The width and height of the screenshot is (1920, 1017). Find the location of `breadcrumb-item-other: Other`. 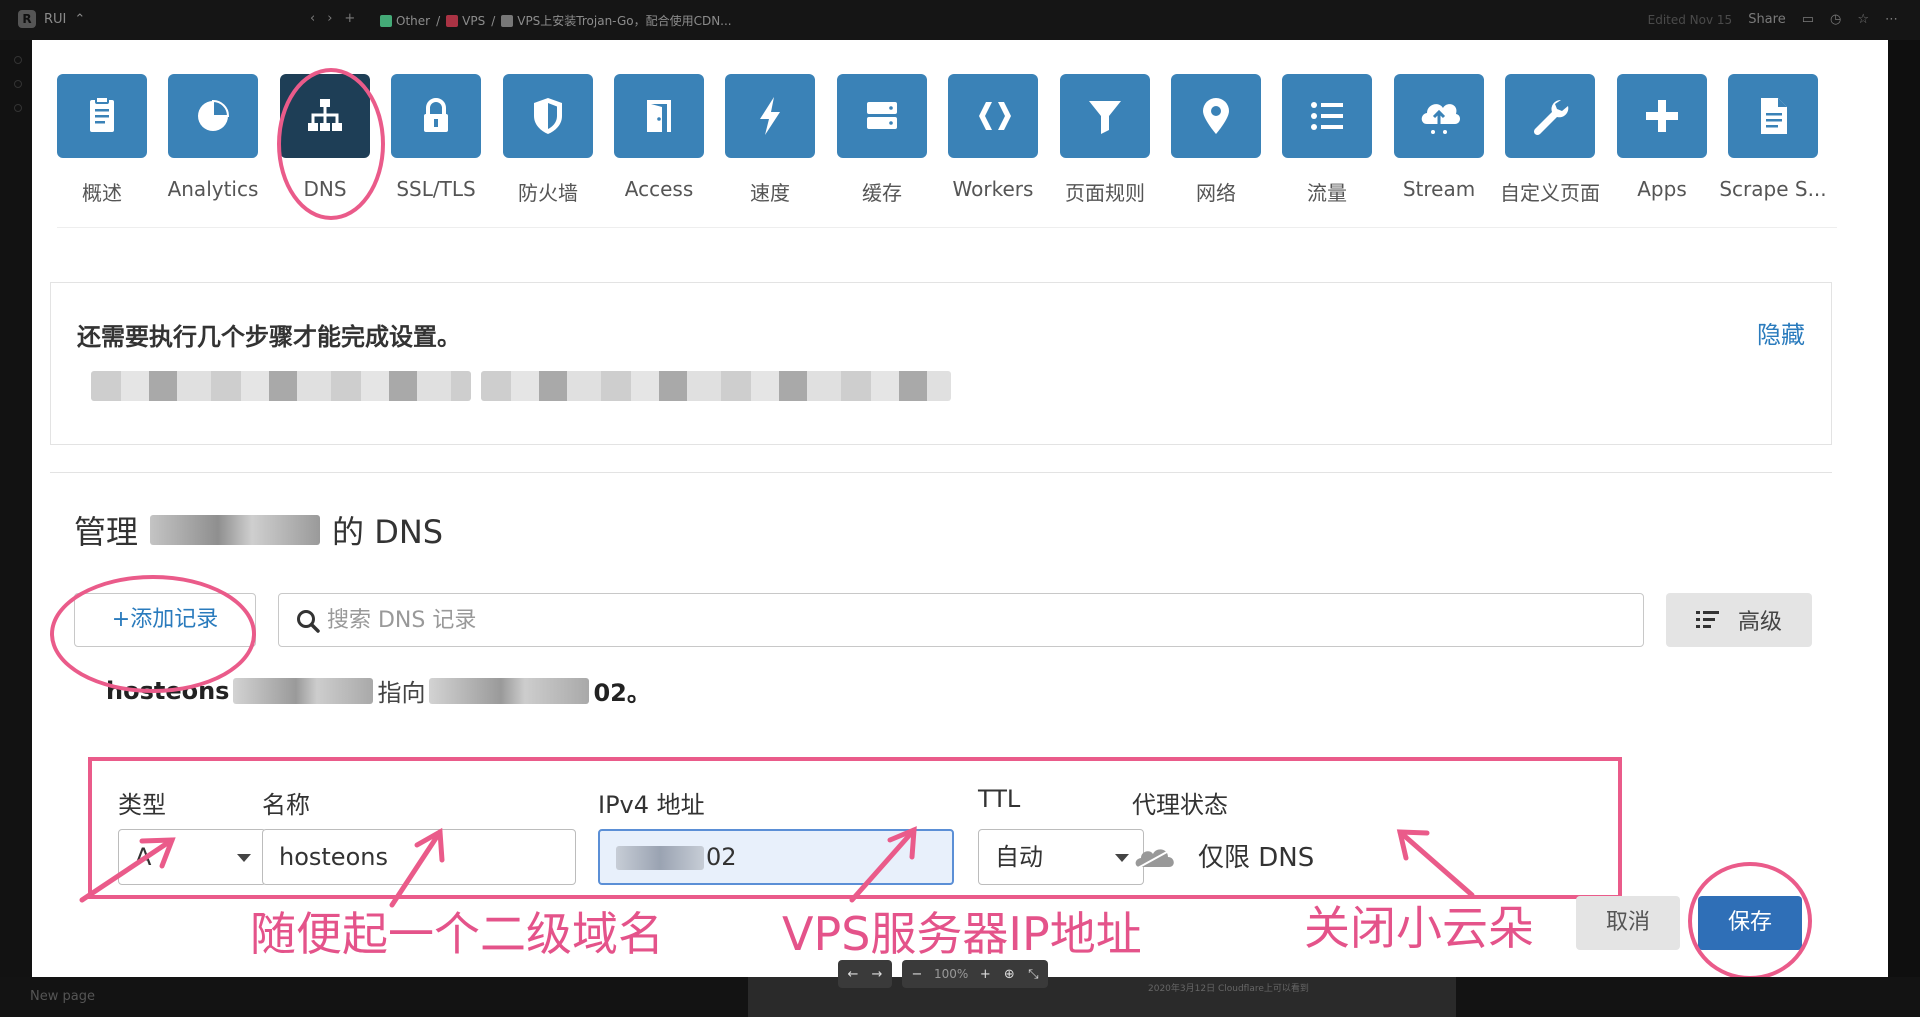

breadcrumb-item-other: Other is located at coordinates (405, 21).